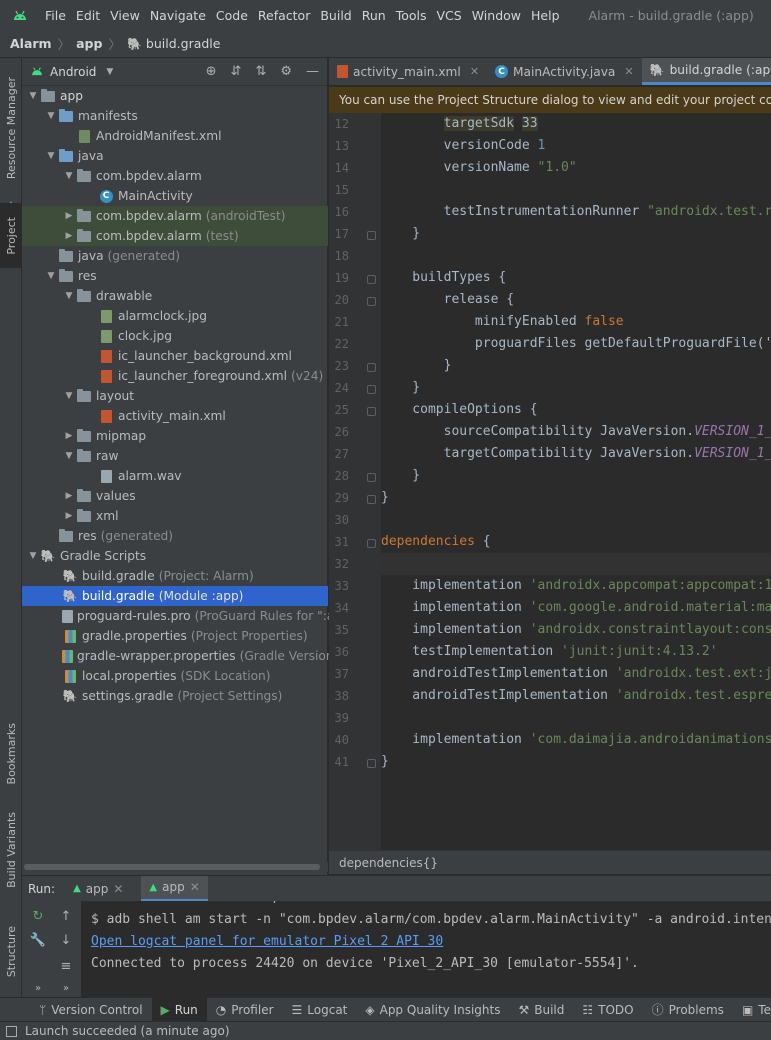  I want to click on tree-item: alarm.wav, so click(175, 476).